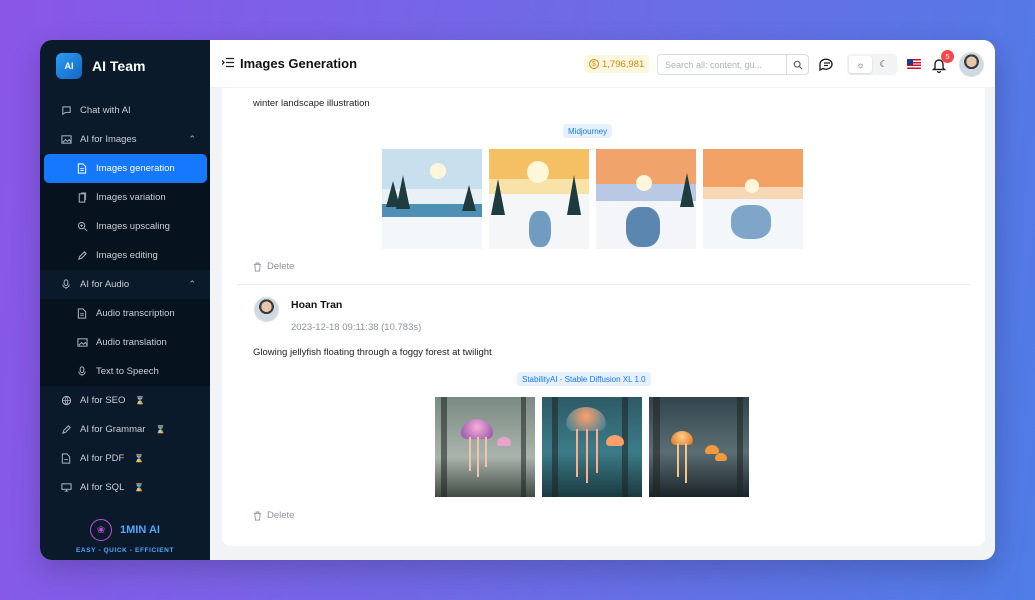  I want to click on sidebar-item-label: Audio translation, so click(131, 342).